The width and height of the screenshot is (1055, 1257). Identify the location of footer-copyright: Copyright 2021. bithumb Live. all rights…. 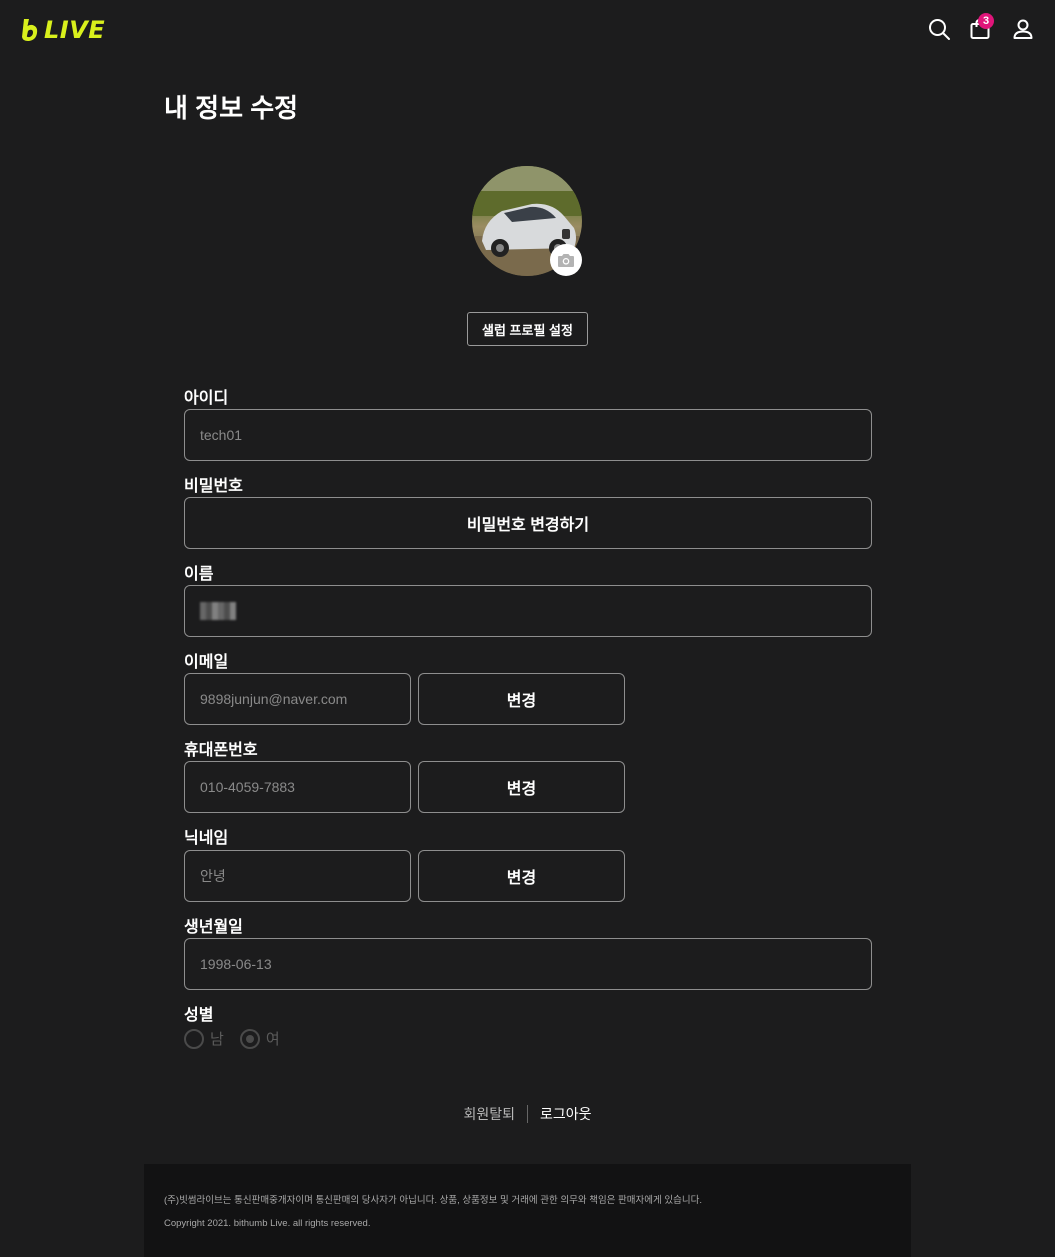
(267, 1223).